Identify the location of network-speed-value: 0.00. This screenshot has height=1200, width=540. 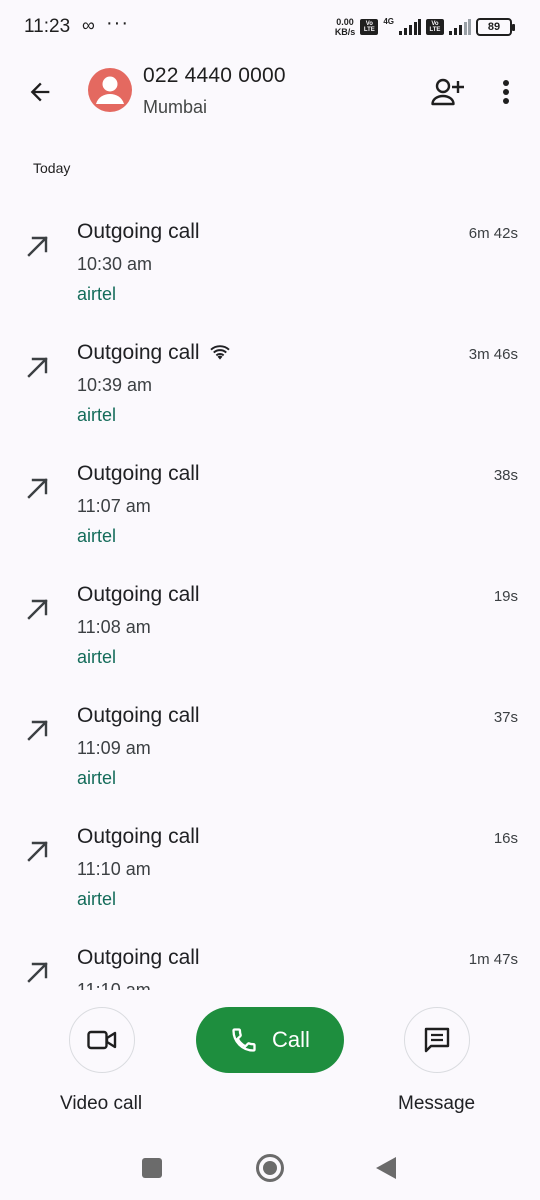
(345, 22).